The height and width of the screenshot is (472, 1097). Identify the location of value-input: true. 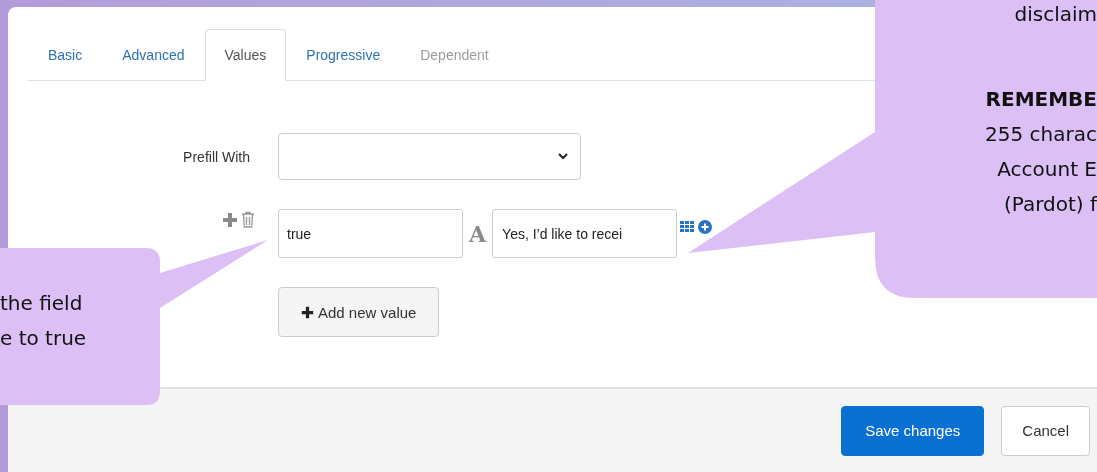
(370, 233).